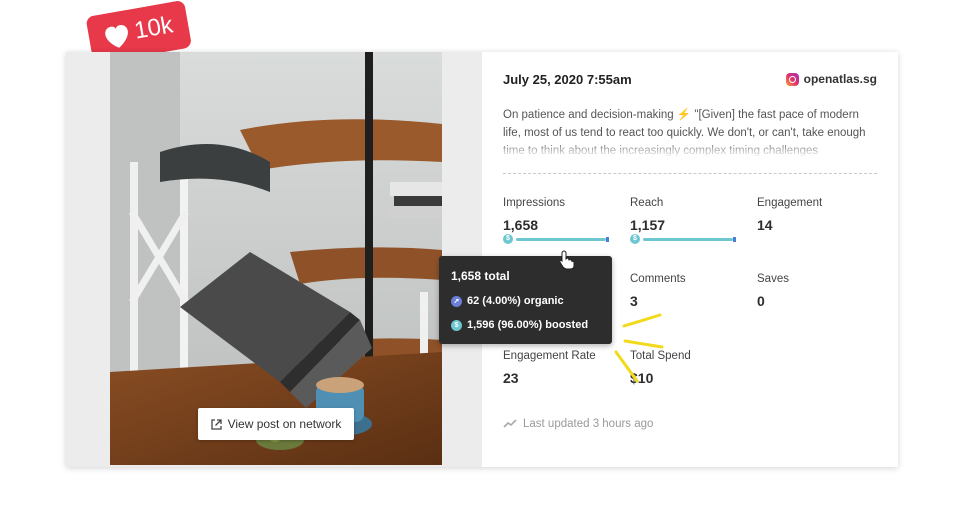 Image resolution: width=967 pixels, height=510 pixels. Describe the element at coordinates (511, 378) in the screenshot. I see `metric-value: 23` at that location.